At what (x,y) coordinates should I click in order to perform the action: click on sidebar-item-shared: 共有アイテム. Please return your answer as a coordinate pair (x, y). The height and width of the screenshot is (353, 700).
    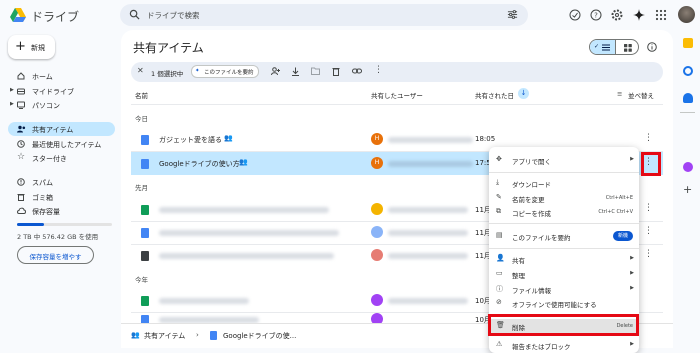
    Looking at the image, I should click on (61, 129).